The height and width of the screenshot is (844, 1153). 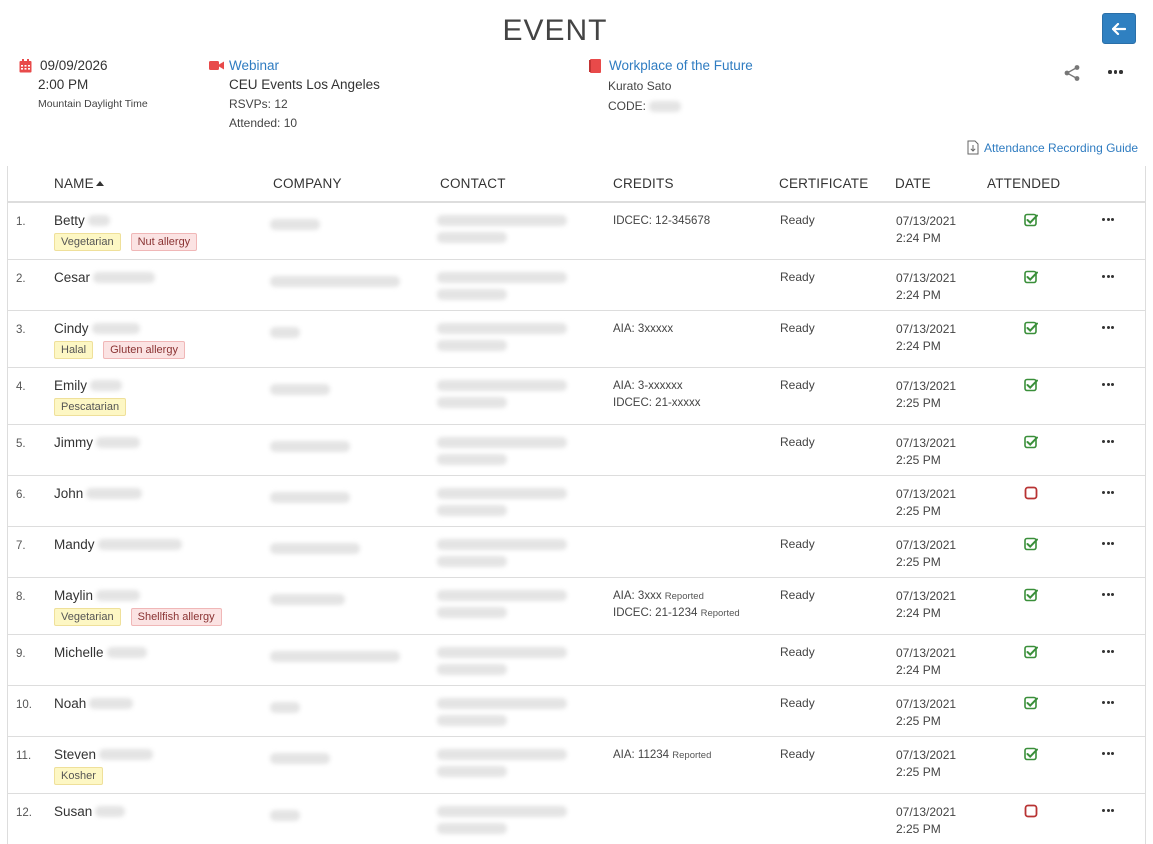 I want to click on attendee-name: Jimmy, so click(x=97, y=442).